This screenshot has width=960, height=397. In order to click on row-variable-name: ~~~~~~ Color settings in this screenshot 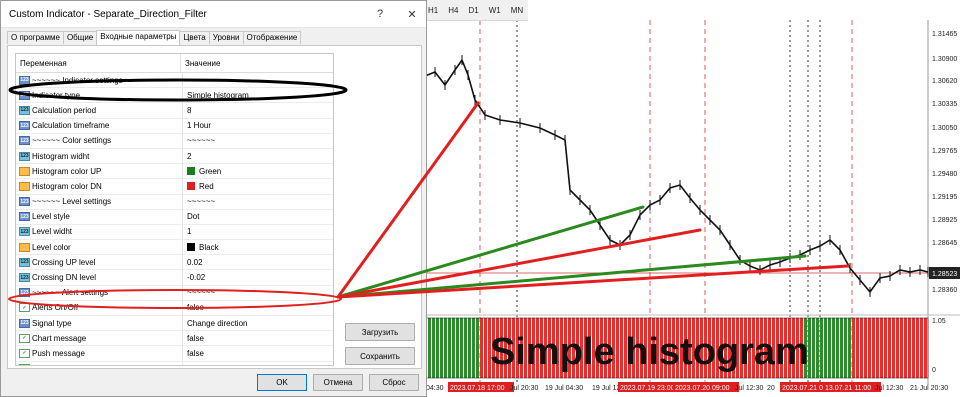, I will do `click(72, 141)`.